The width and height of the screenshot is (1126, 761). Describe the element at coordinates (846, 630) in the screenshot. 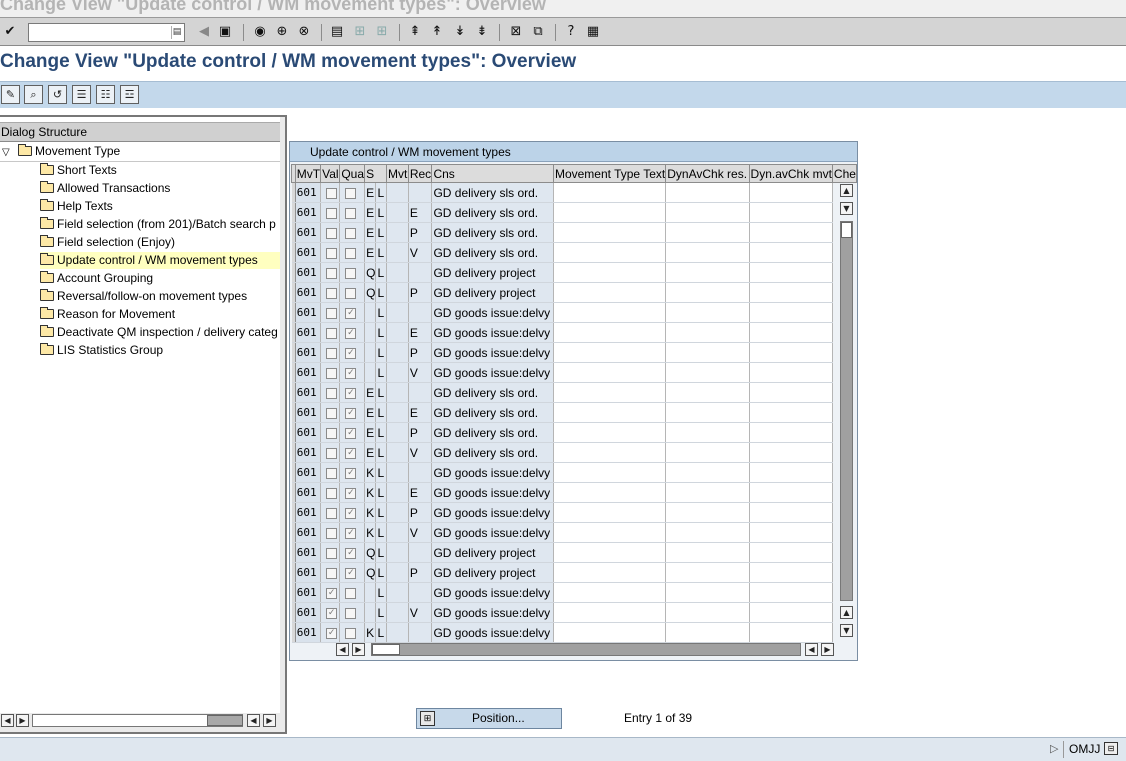

I see `scroll-down-icon: ▼` at that location.